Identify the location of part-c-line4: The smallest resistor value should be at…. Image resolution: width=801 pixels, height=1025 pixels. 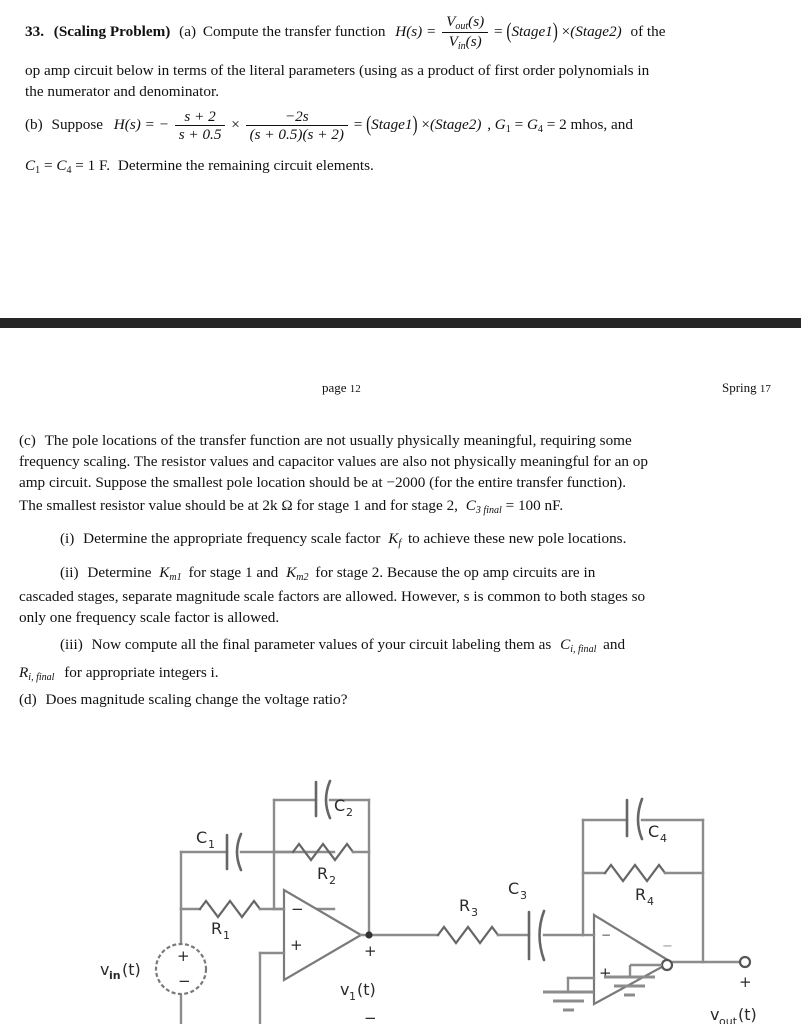
(291, 508).